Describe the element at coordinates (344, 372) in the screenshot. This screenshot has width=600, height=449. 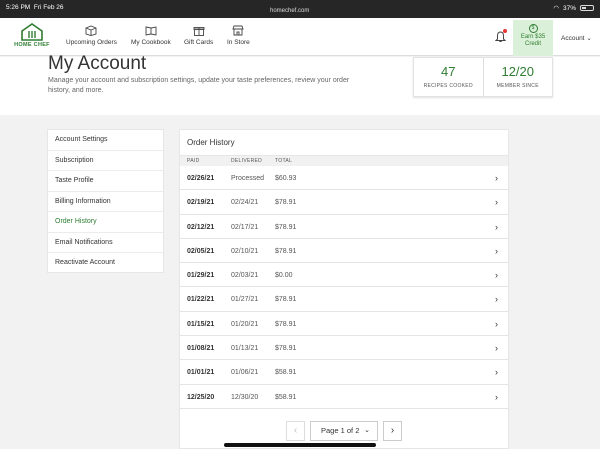
I see `order-row: 01/01/21 01/06/21 $58.91 ›` at that location.